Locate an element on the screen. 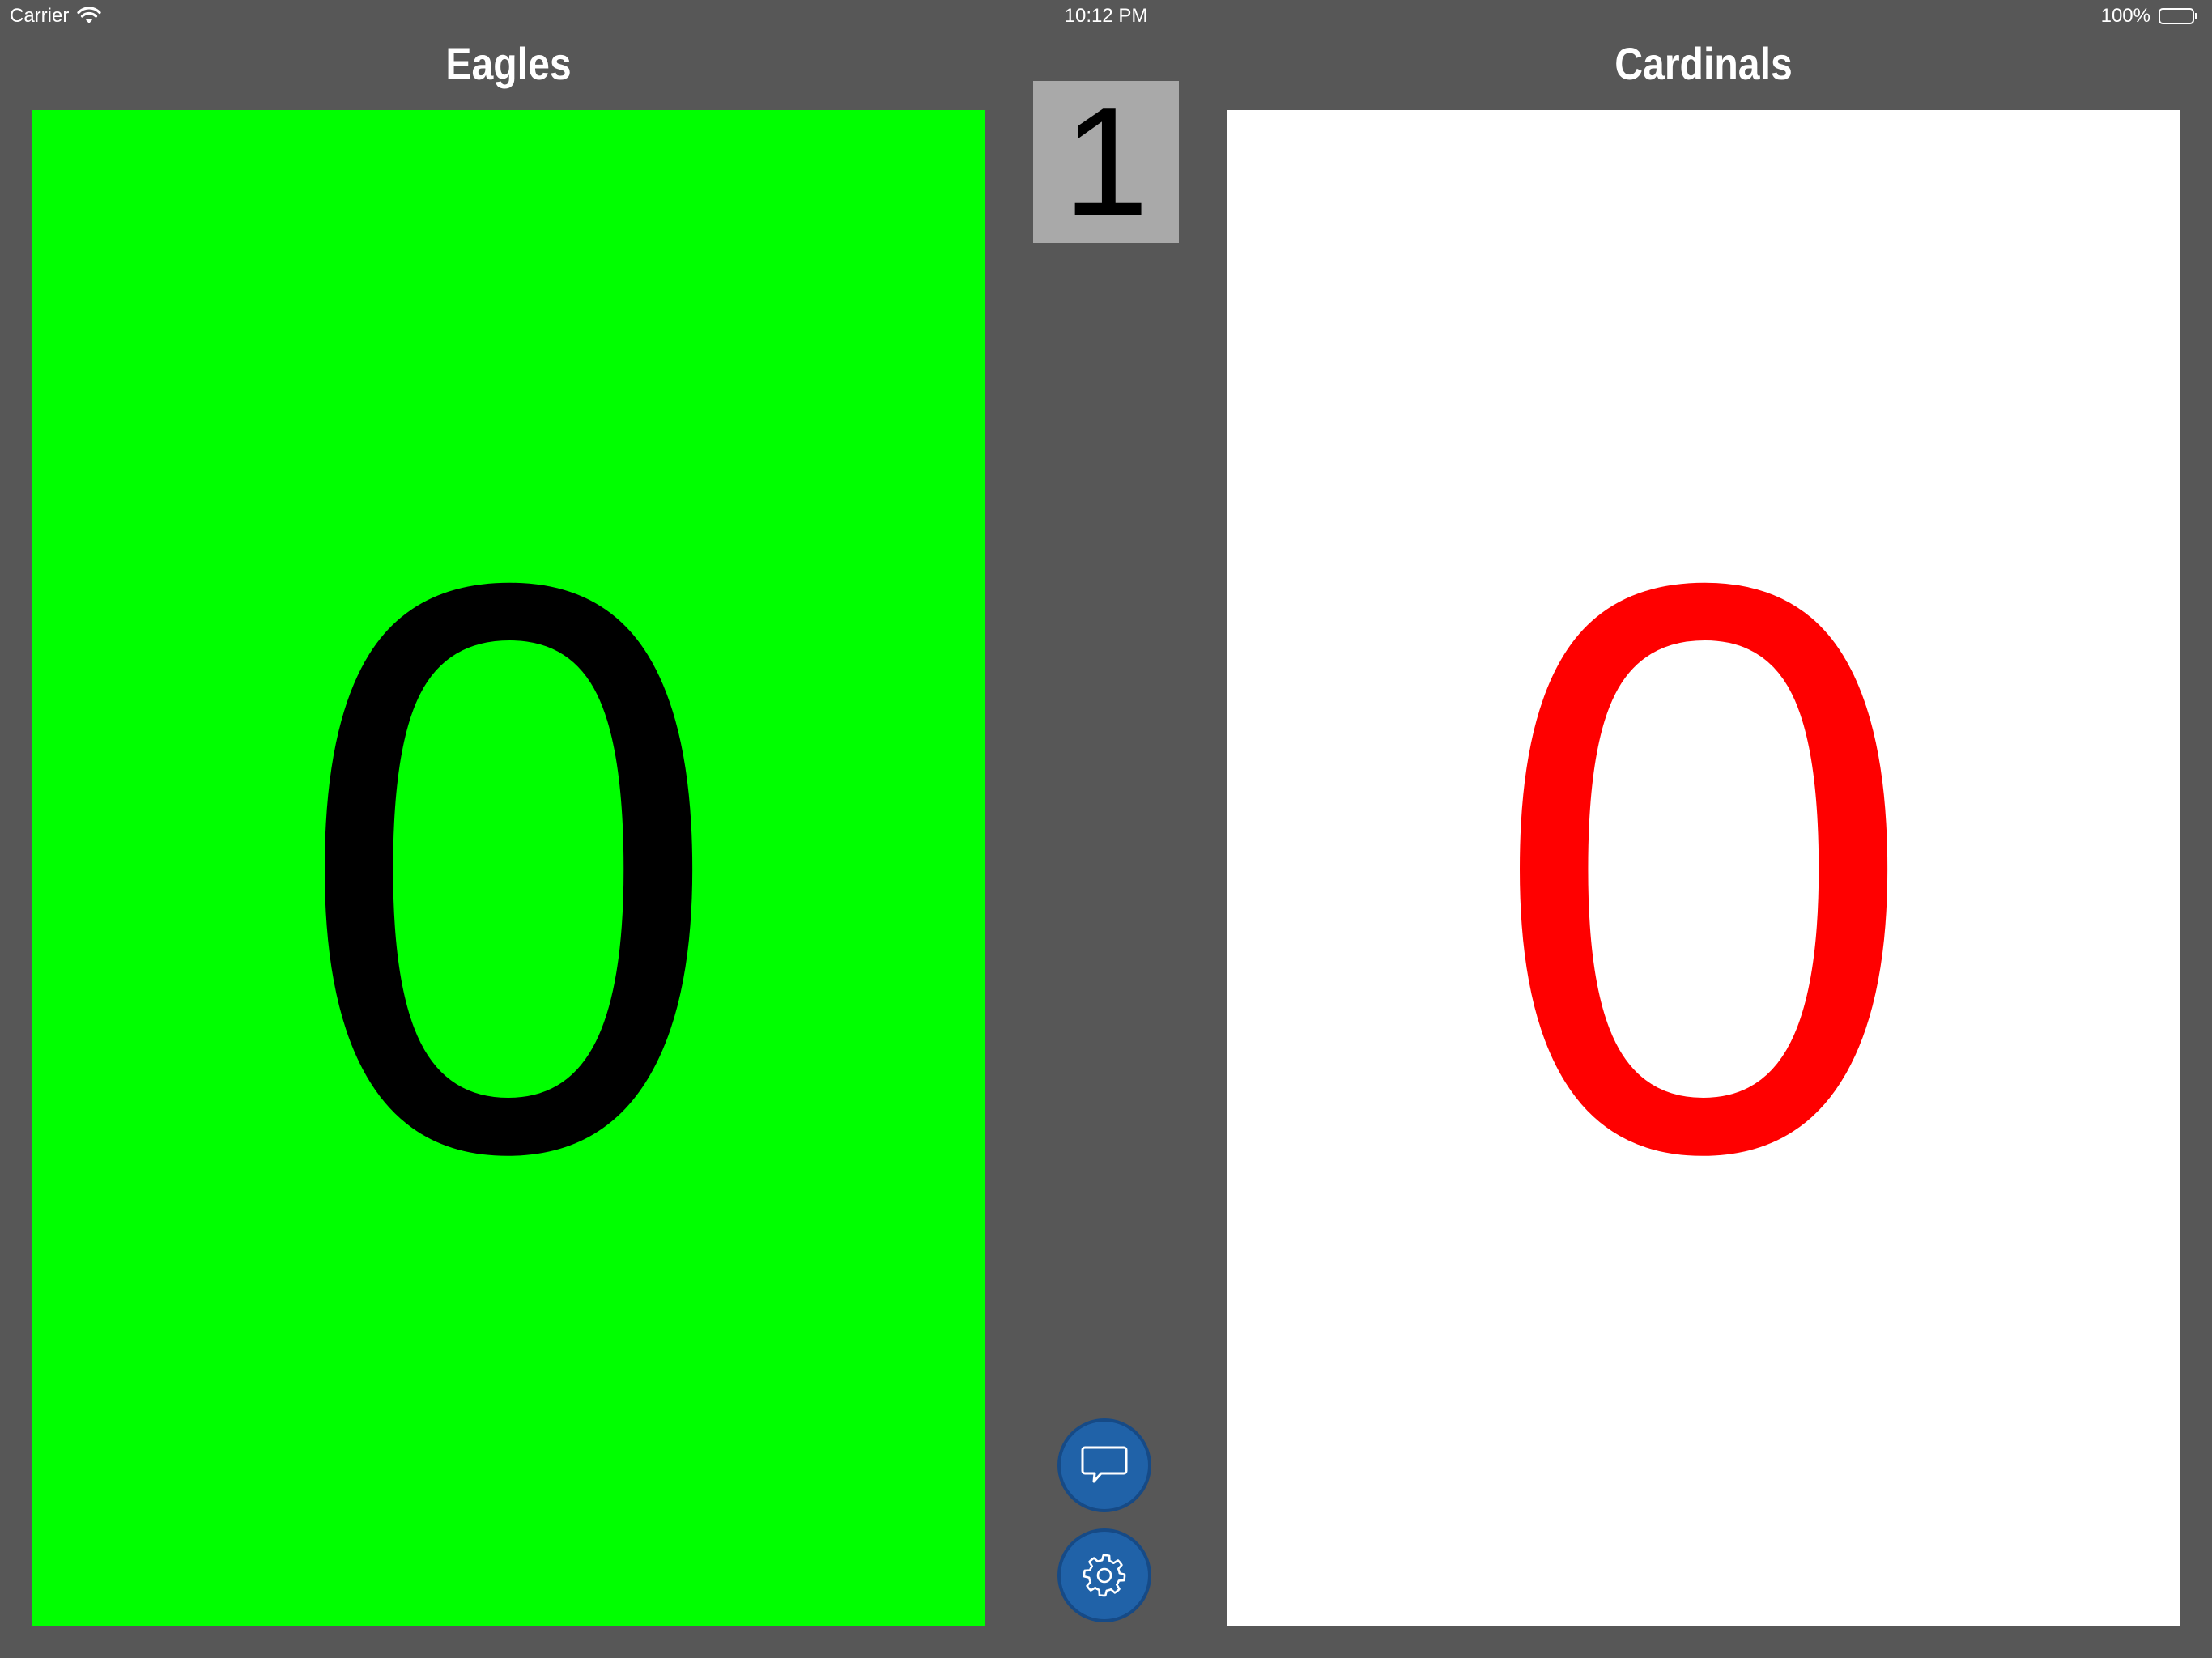 The height and width of the screenshot is (1658, 2212). left-team-name: Eagles is located at coordinates (508, 64).